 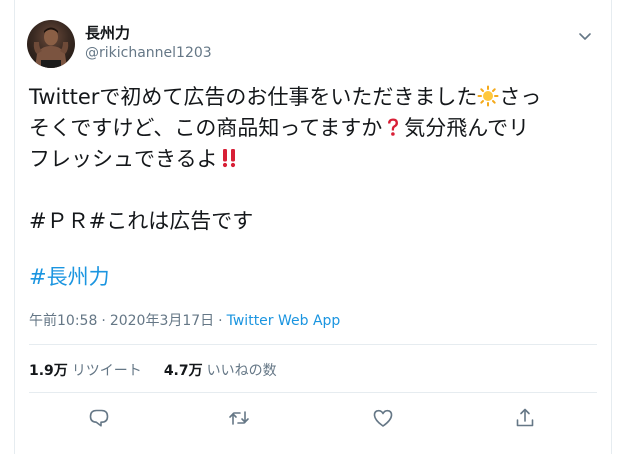 I want to click on tweet-meta: 午前10:58 · 2020年3月17日 · Twitter Web App, so click(x=184, y=321).